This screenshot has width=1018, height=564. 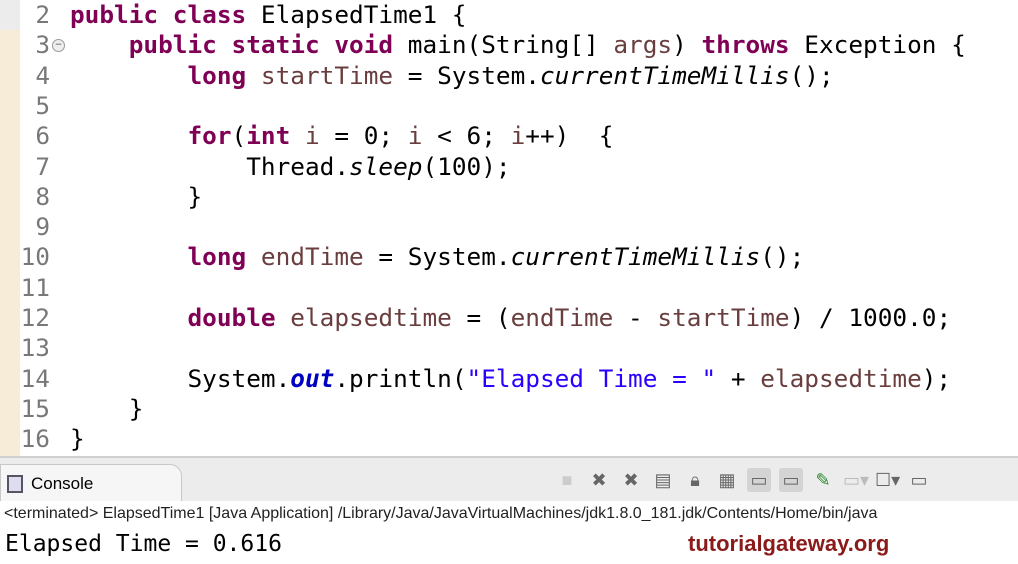 I want to click on line-number: 12, so click(x=35, y=317).